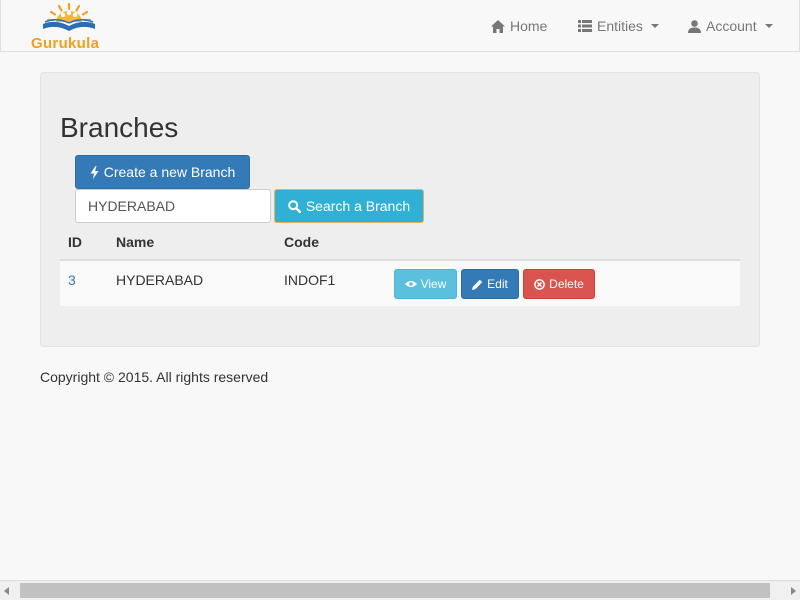  I want to click on scroll-left-icon, so click(6, 591).